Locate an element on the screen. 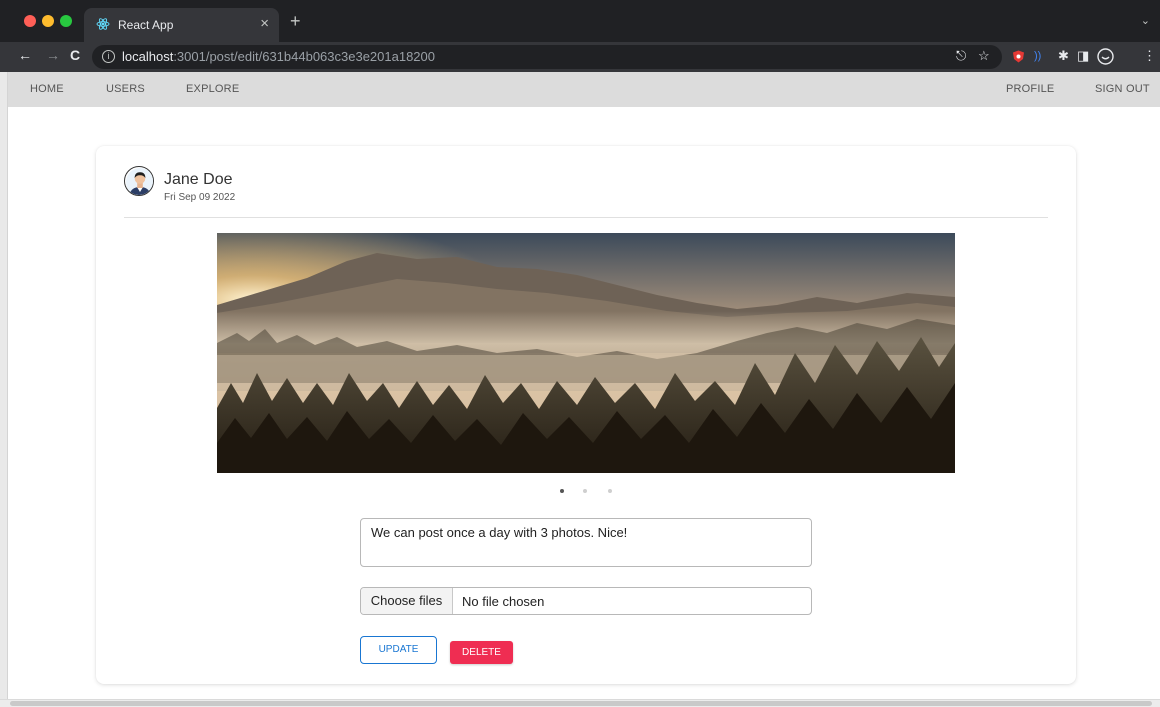 Image resolution: width=1160 pixels, height=707 pixels. avatar is located at coordinates (139, 181).